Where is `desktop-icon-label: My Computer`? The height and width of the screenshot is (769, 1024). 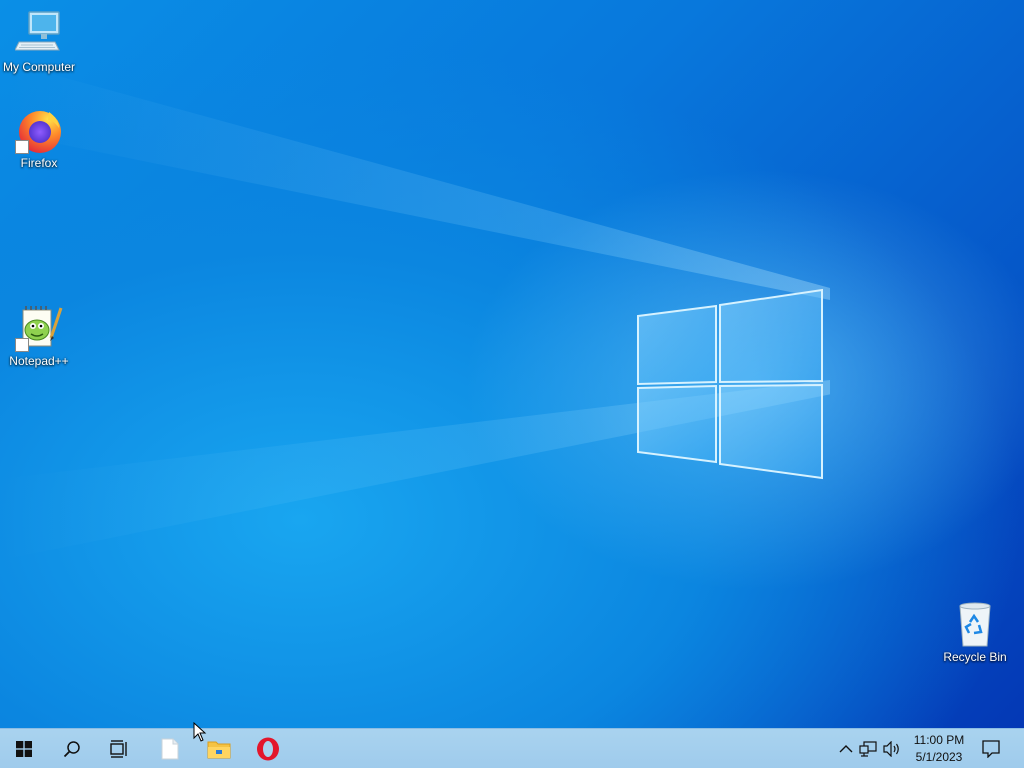 desktop-icon-label: My Computer is located at coordinates (39, 67).